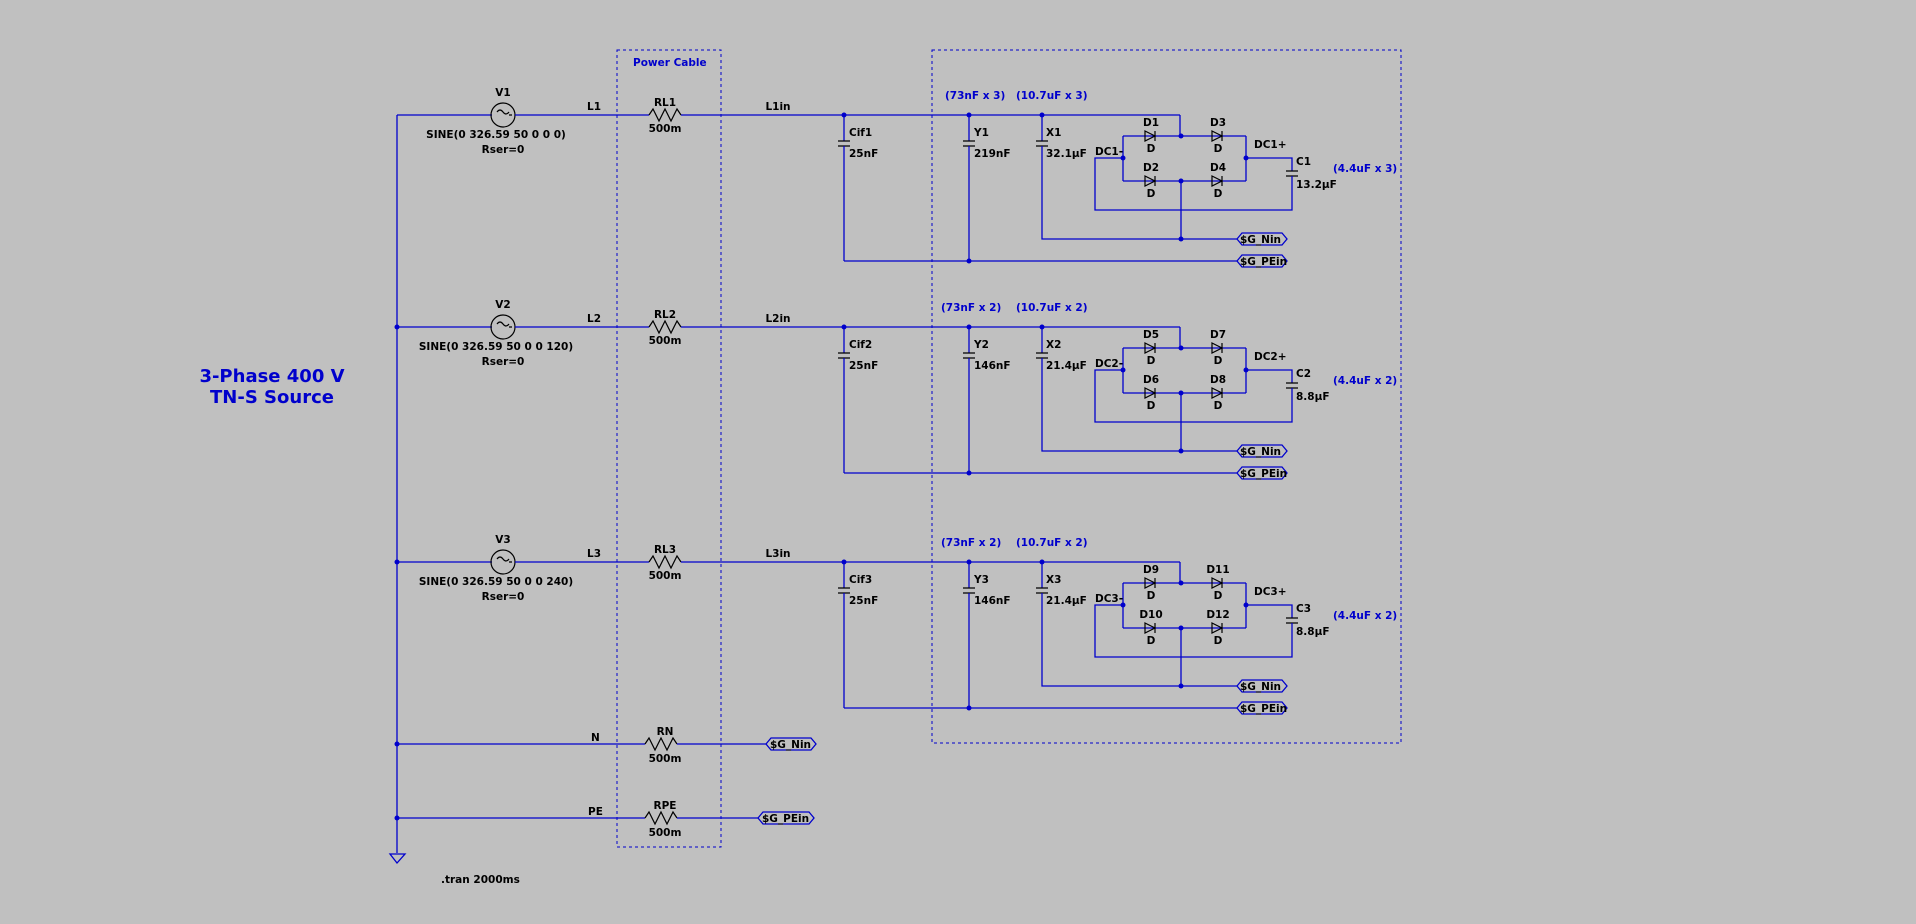  I want to click on flag-pe-main: $G_PEin, so click(786, 818).